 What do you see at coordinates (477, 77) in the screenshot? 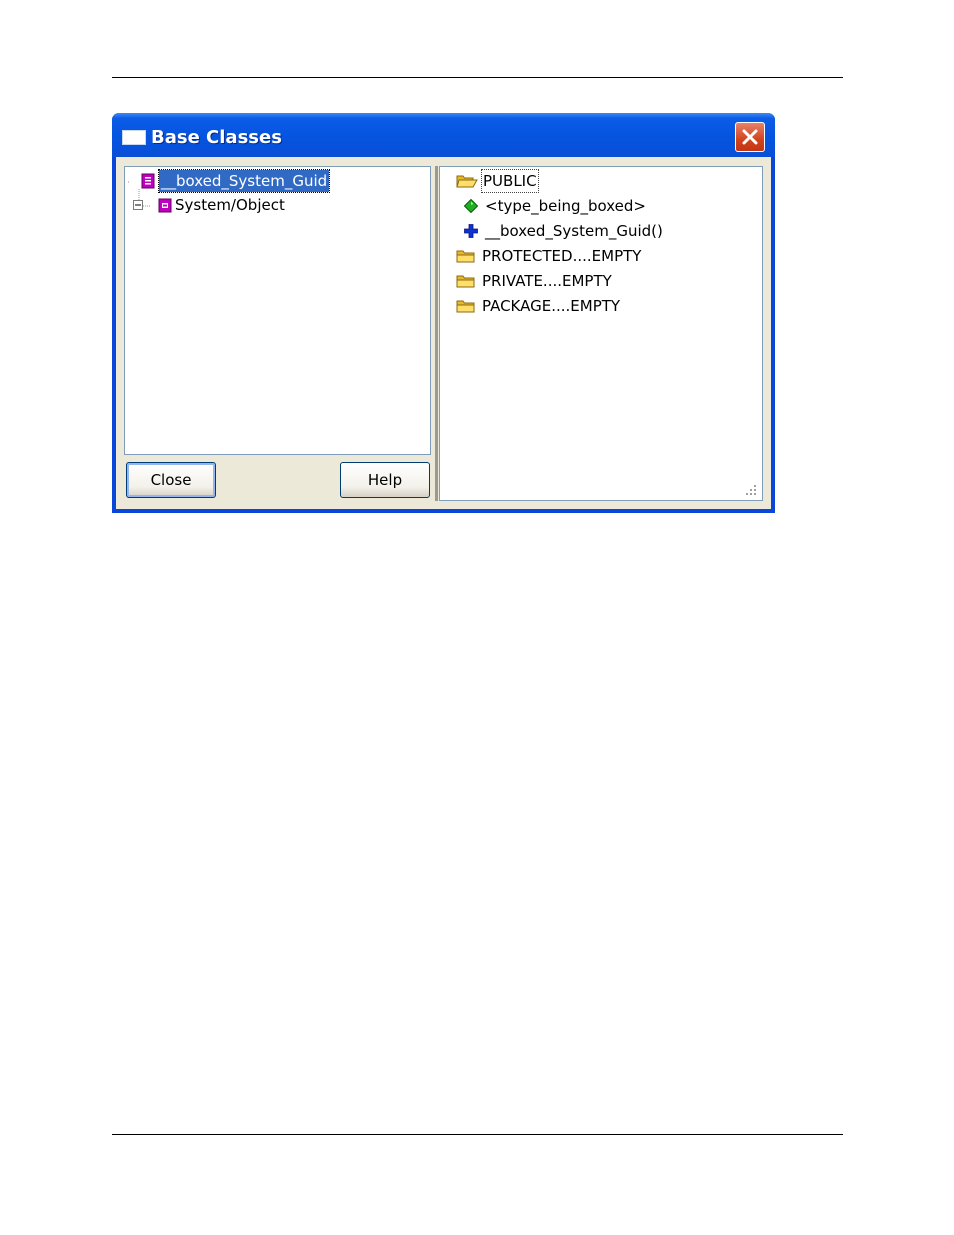
I see `header-rule` at bounding box center [477, 77].